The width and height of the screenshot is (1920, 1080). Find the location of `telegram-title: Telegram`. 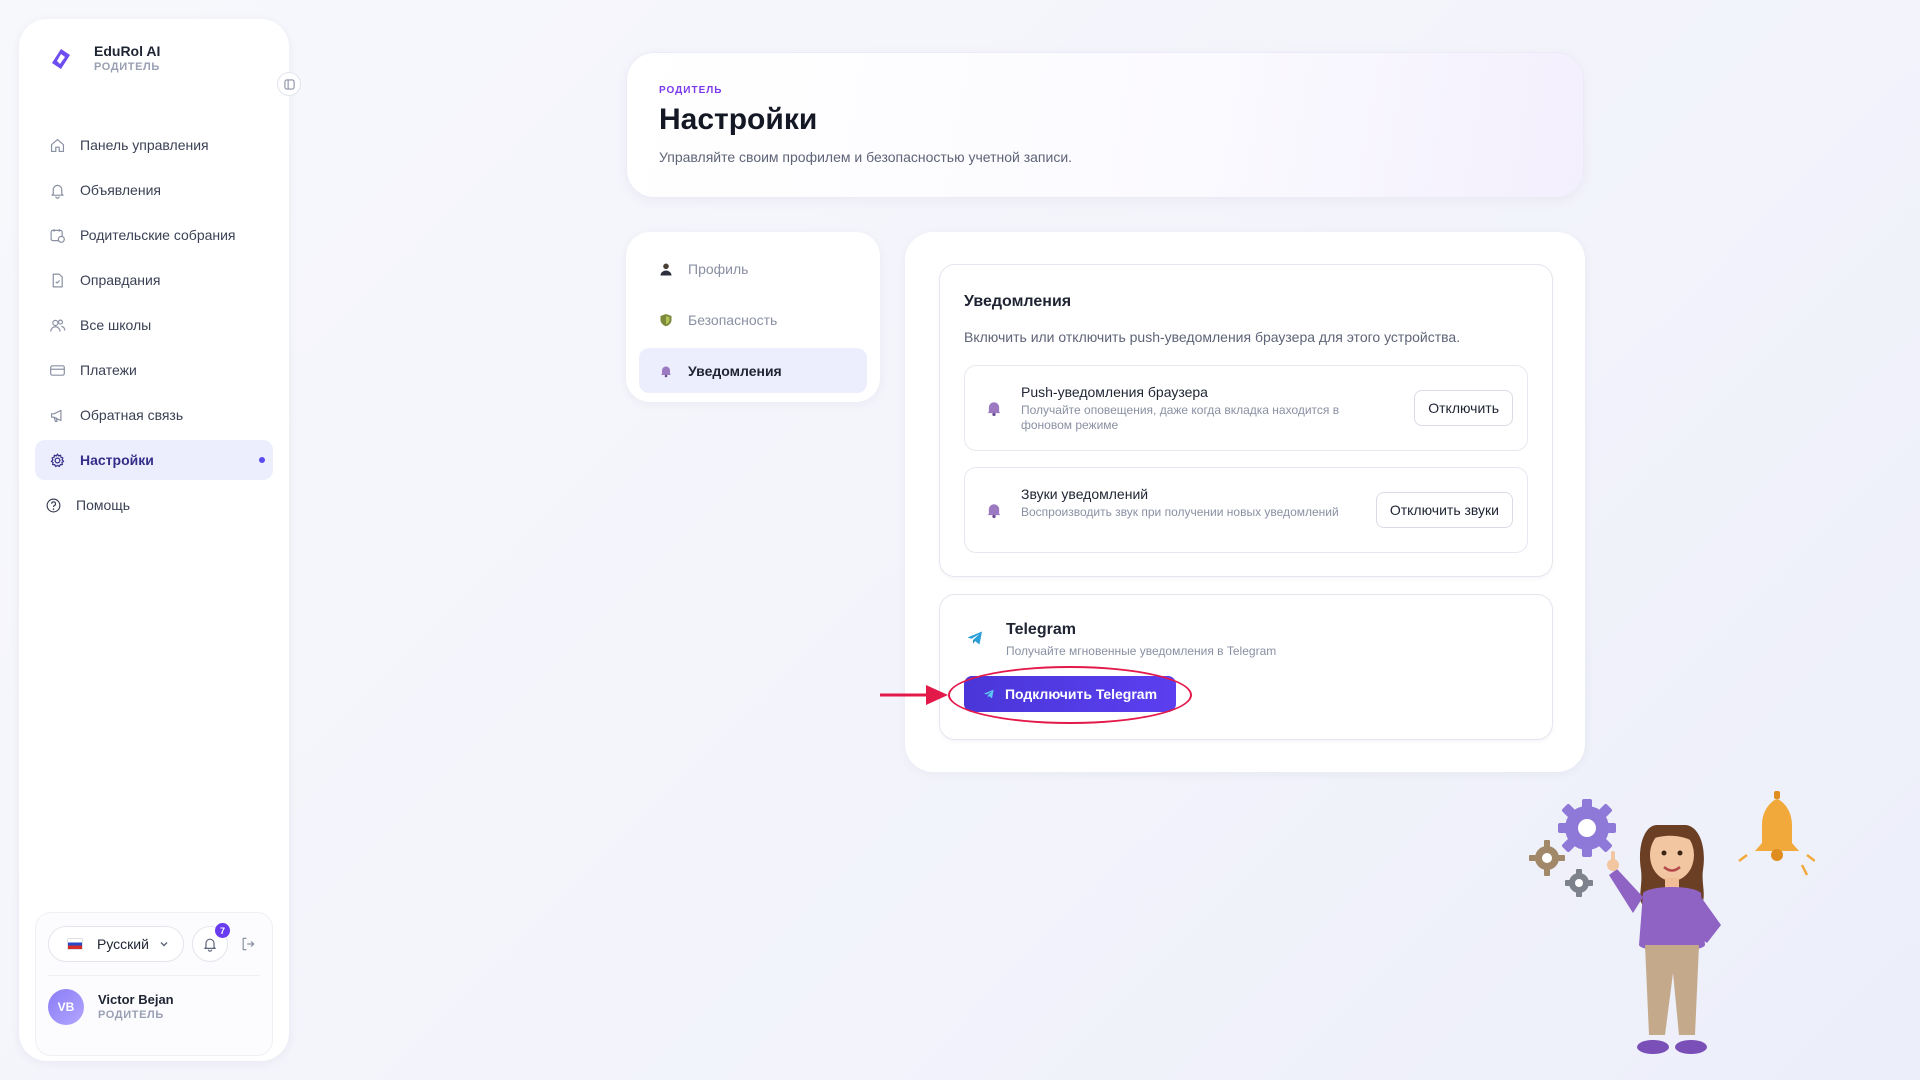

telegram-title: Telegram is located at coordinates (1041, 629).